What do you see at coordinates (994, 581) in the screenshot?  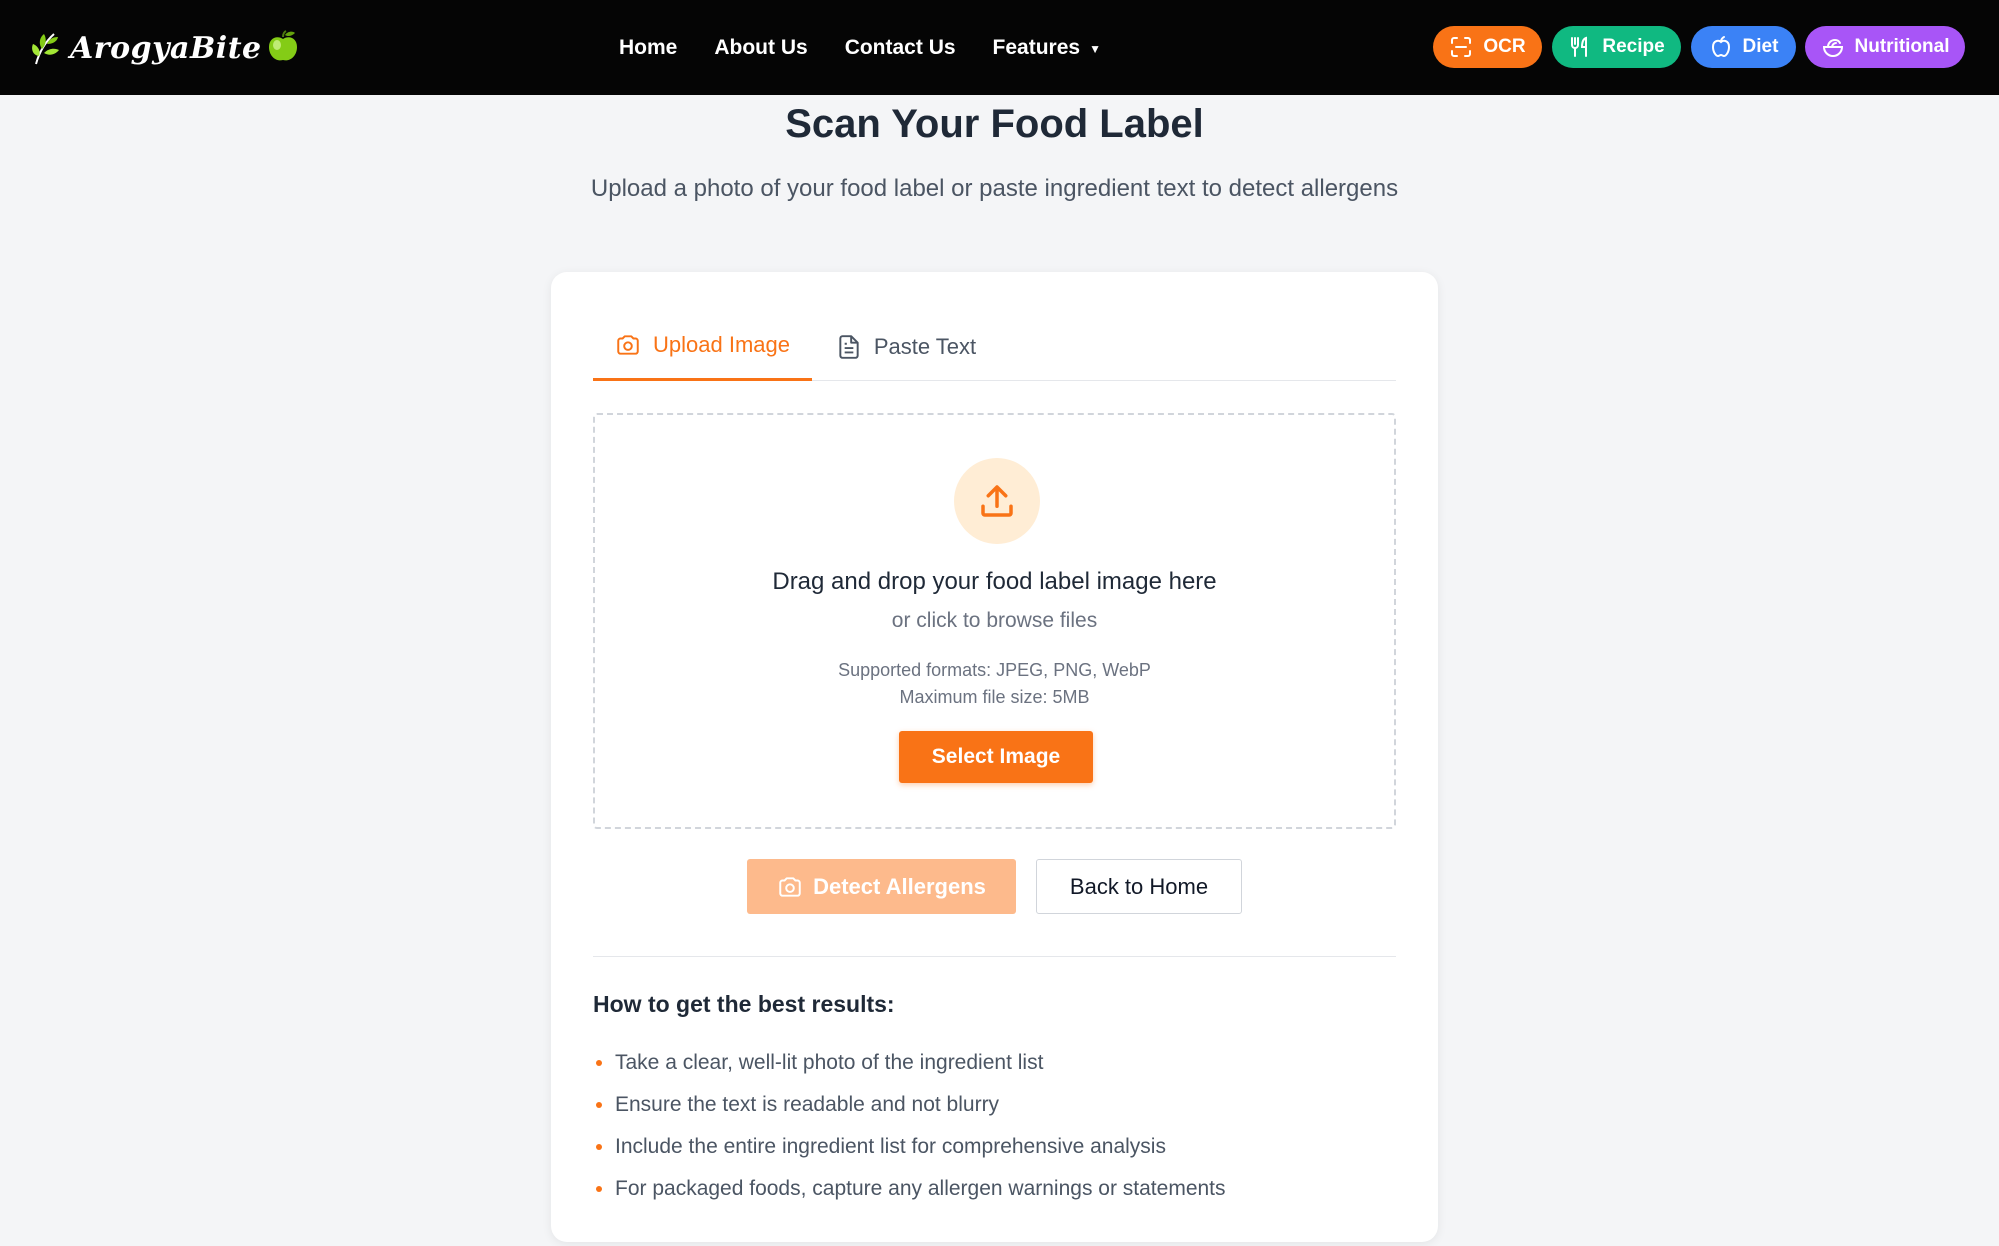 I see `dropzone-title: Drag and drop your food label image here` at bounding box center [994, 581].